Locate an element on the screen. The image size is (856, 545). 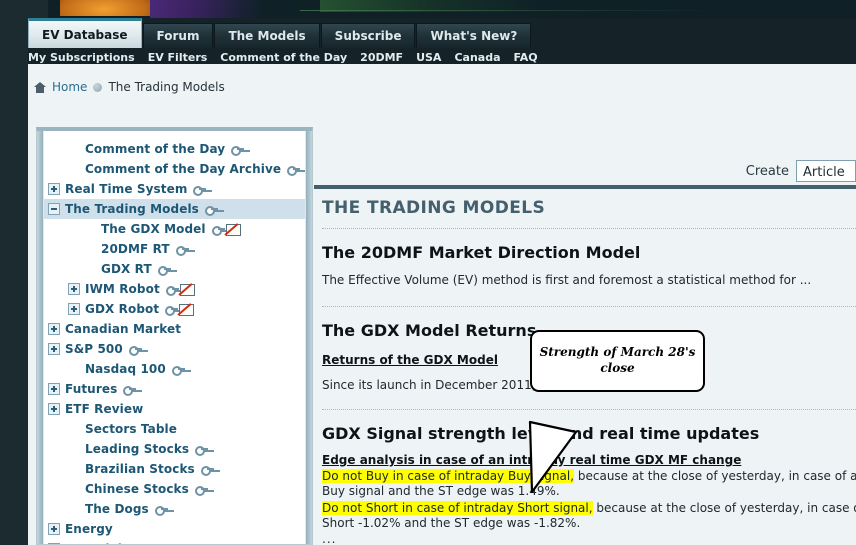
sidebar-item-label: Futures is located at coordinates (91, 389).